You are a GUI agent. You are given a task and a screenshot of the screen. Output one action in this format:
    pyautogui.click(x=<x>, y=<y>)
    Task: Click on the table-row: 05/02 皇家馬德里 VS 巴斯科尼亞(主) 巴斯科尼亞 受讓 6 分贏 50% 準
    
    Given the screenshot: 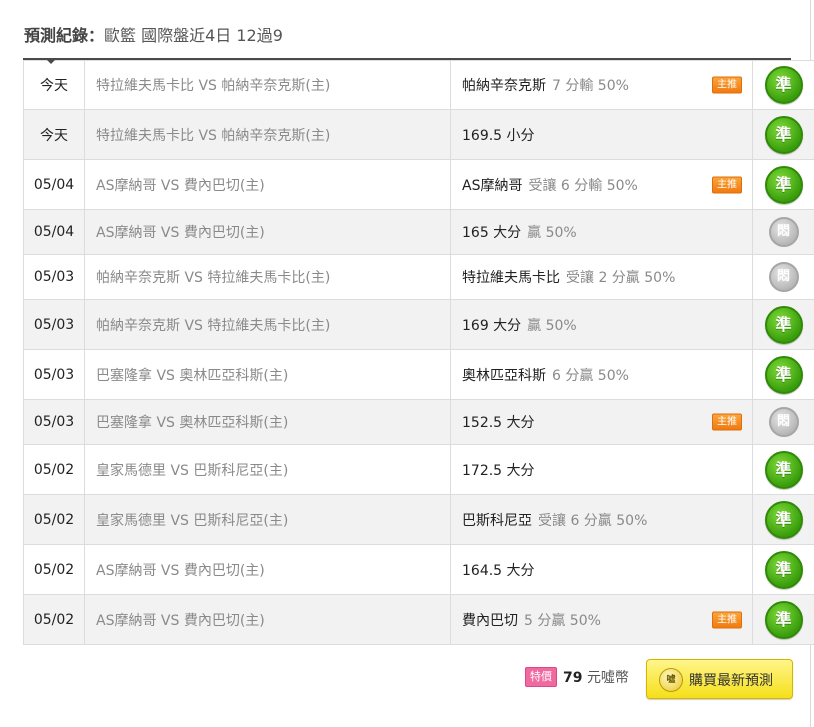 What is the action you would take?
    pyautogui.click(x=418, y=519)
    